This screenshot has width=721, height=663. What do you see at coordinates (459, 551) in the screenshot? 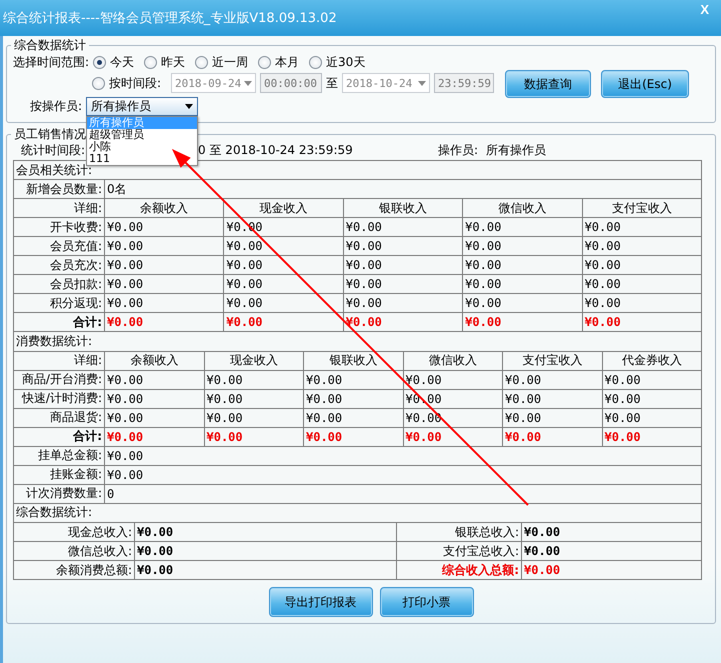
I see `row-label: 支付宝总收入:` at bounding box center [459, 551].